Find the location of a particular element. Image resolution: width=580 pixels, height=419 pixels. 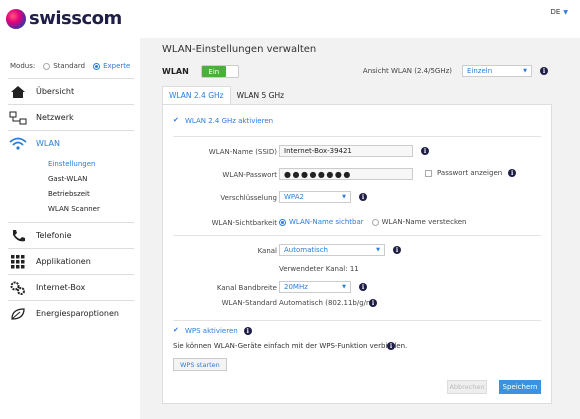

show-password-checkbox: Passwort anzeigen i is located at coordinates (471, 173).